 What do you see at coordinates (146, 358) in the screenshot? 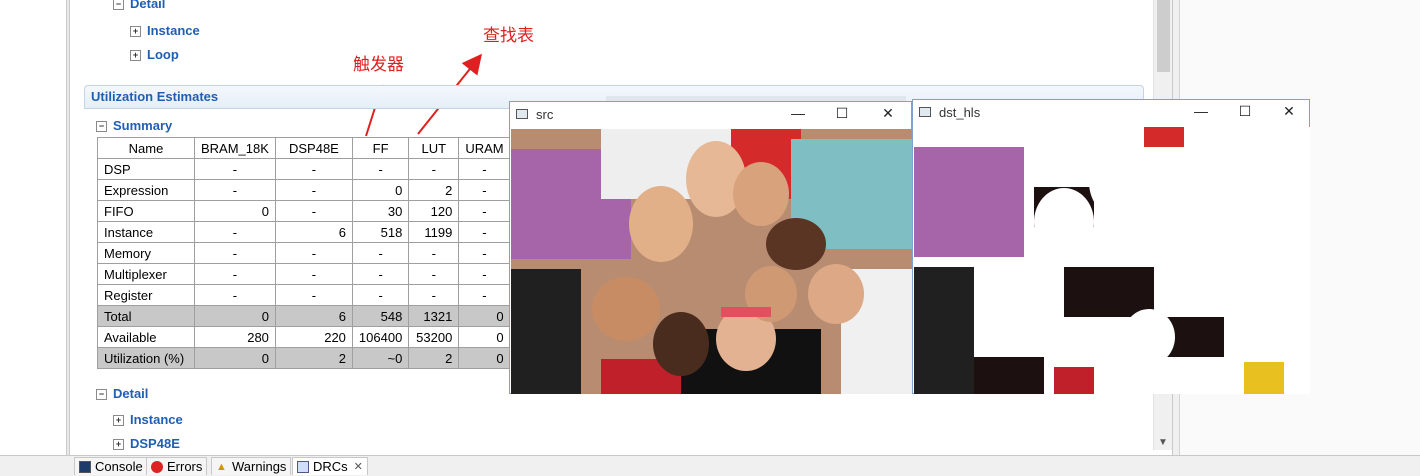
I see `row-name-cell: Utilization (%)` at bounding box center [146, 358].